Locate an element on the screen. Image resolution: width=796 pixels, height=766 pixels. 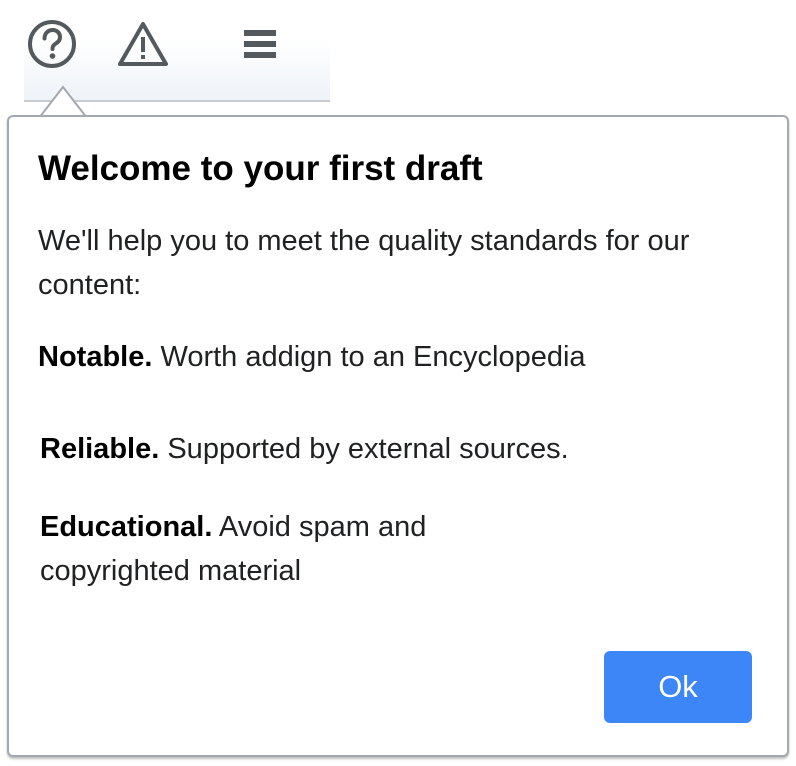
help-icon is located at coordinates (52, 44).